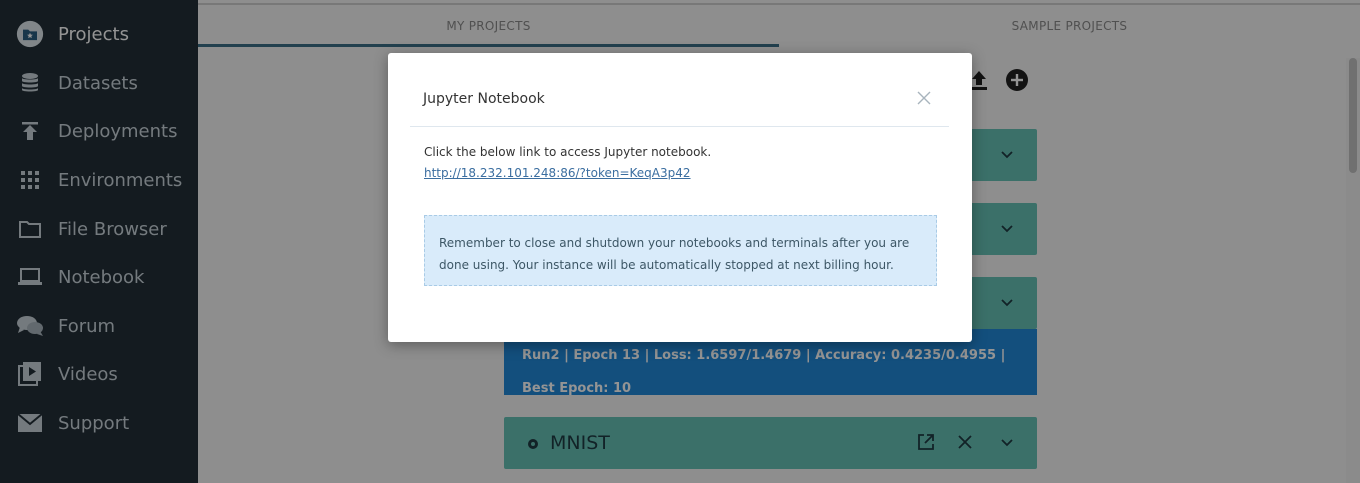 The height and width of the screenshot is (483, 1360). What do you see at coordinates (924, 98) in the screenshot?
I see `close-icon` at bounding box center [924, 98].